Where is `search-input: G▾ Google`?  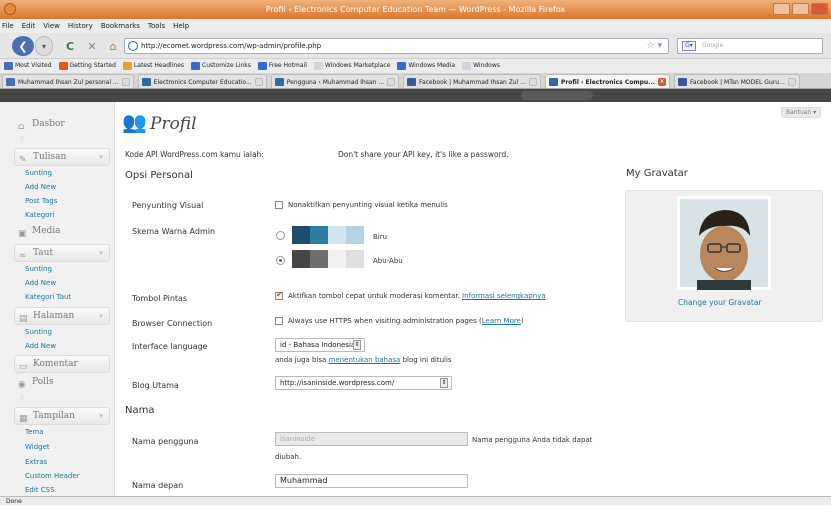 search-input: G▾ Google is located at coordinates (750, 46).